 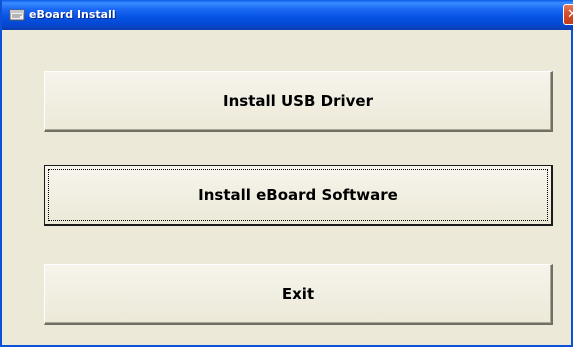 I want to click on exit-label: Exit, so click(x=298, y=294).